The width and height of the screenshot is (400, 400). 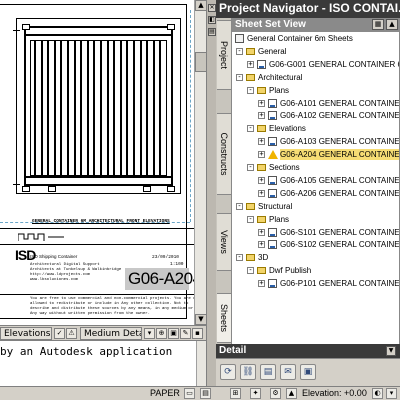 I want to click on status-menu-icon: ▾, so click(x=391, y=393).